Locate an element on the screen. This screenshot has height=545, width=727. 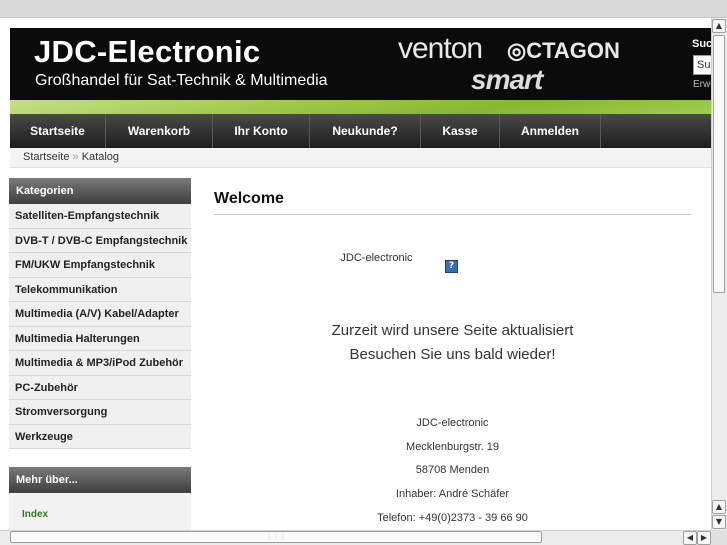
nav-warenkorb: Warenkorb is located at coordinates (159, 131).